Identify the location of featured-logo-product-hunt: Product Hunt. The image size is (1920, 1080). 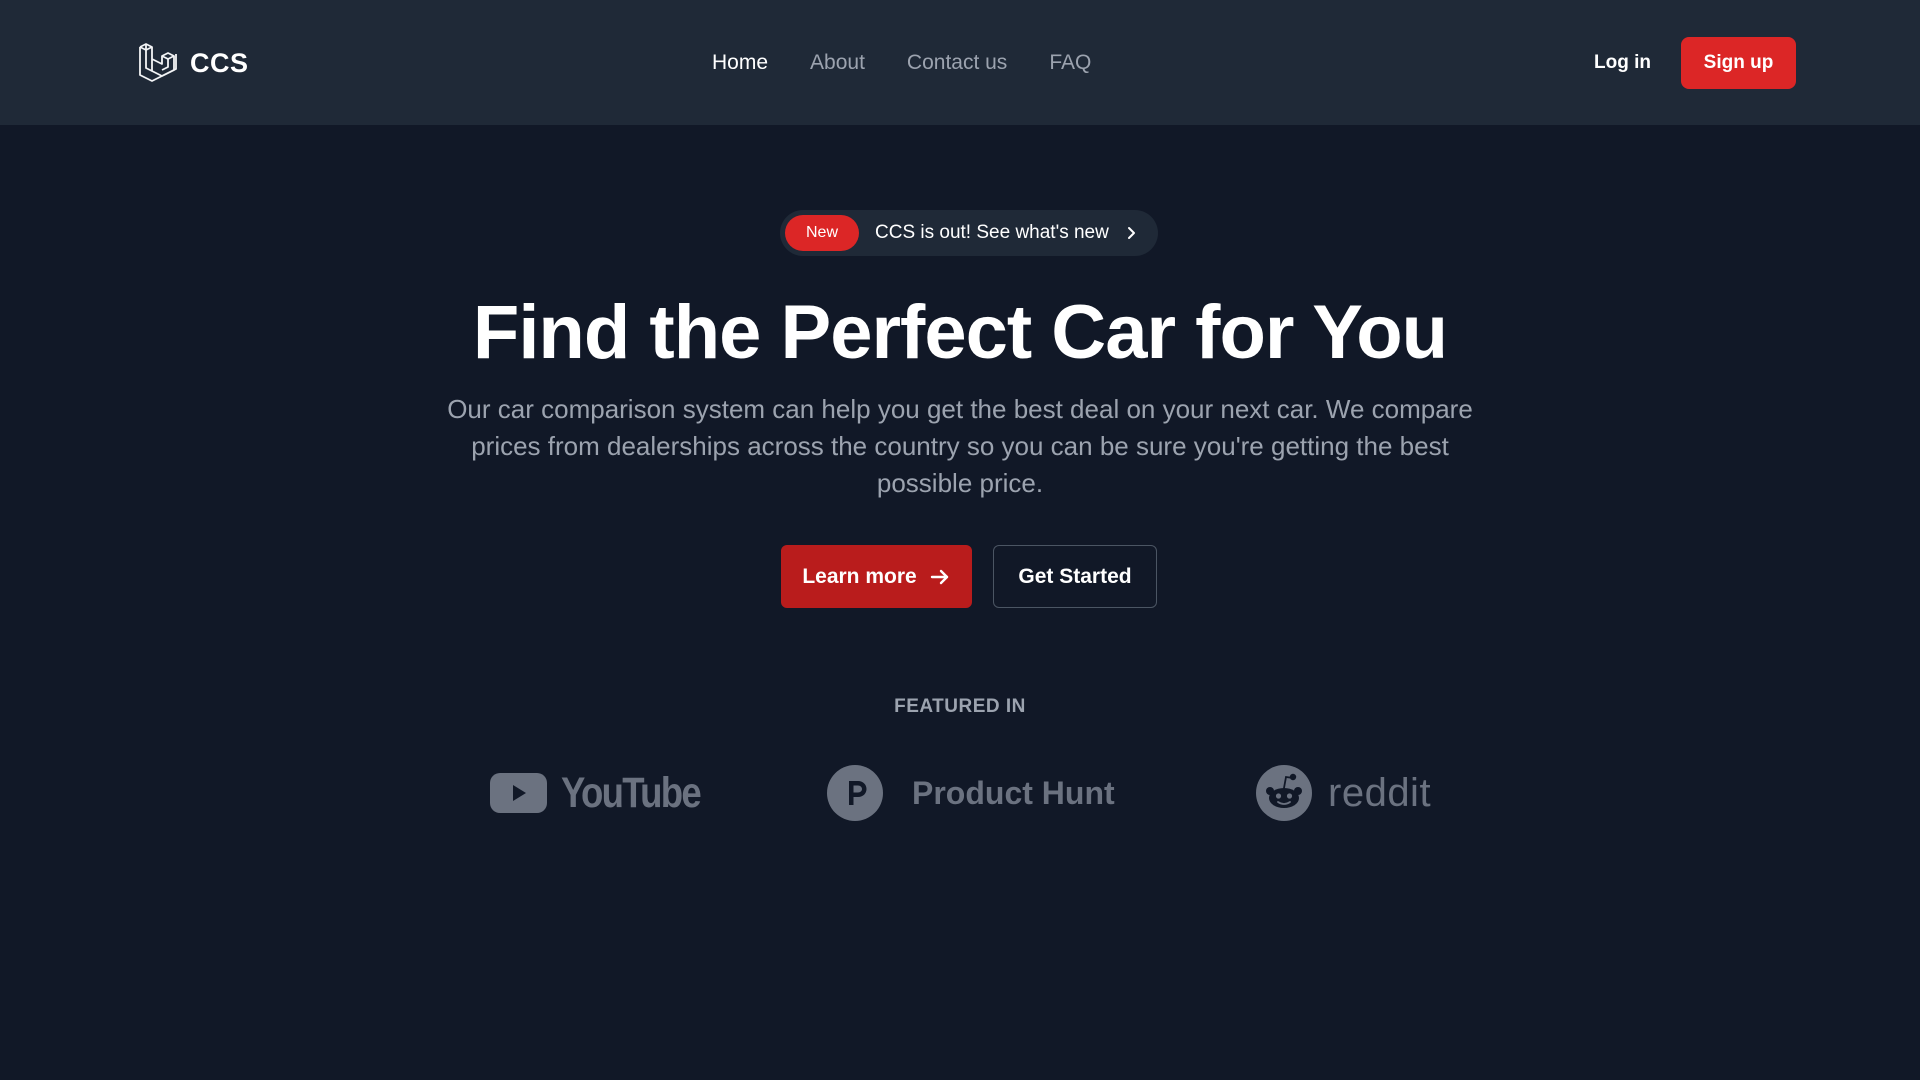
(971, 793).